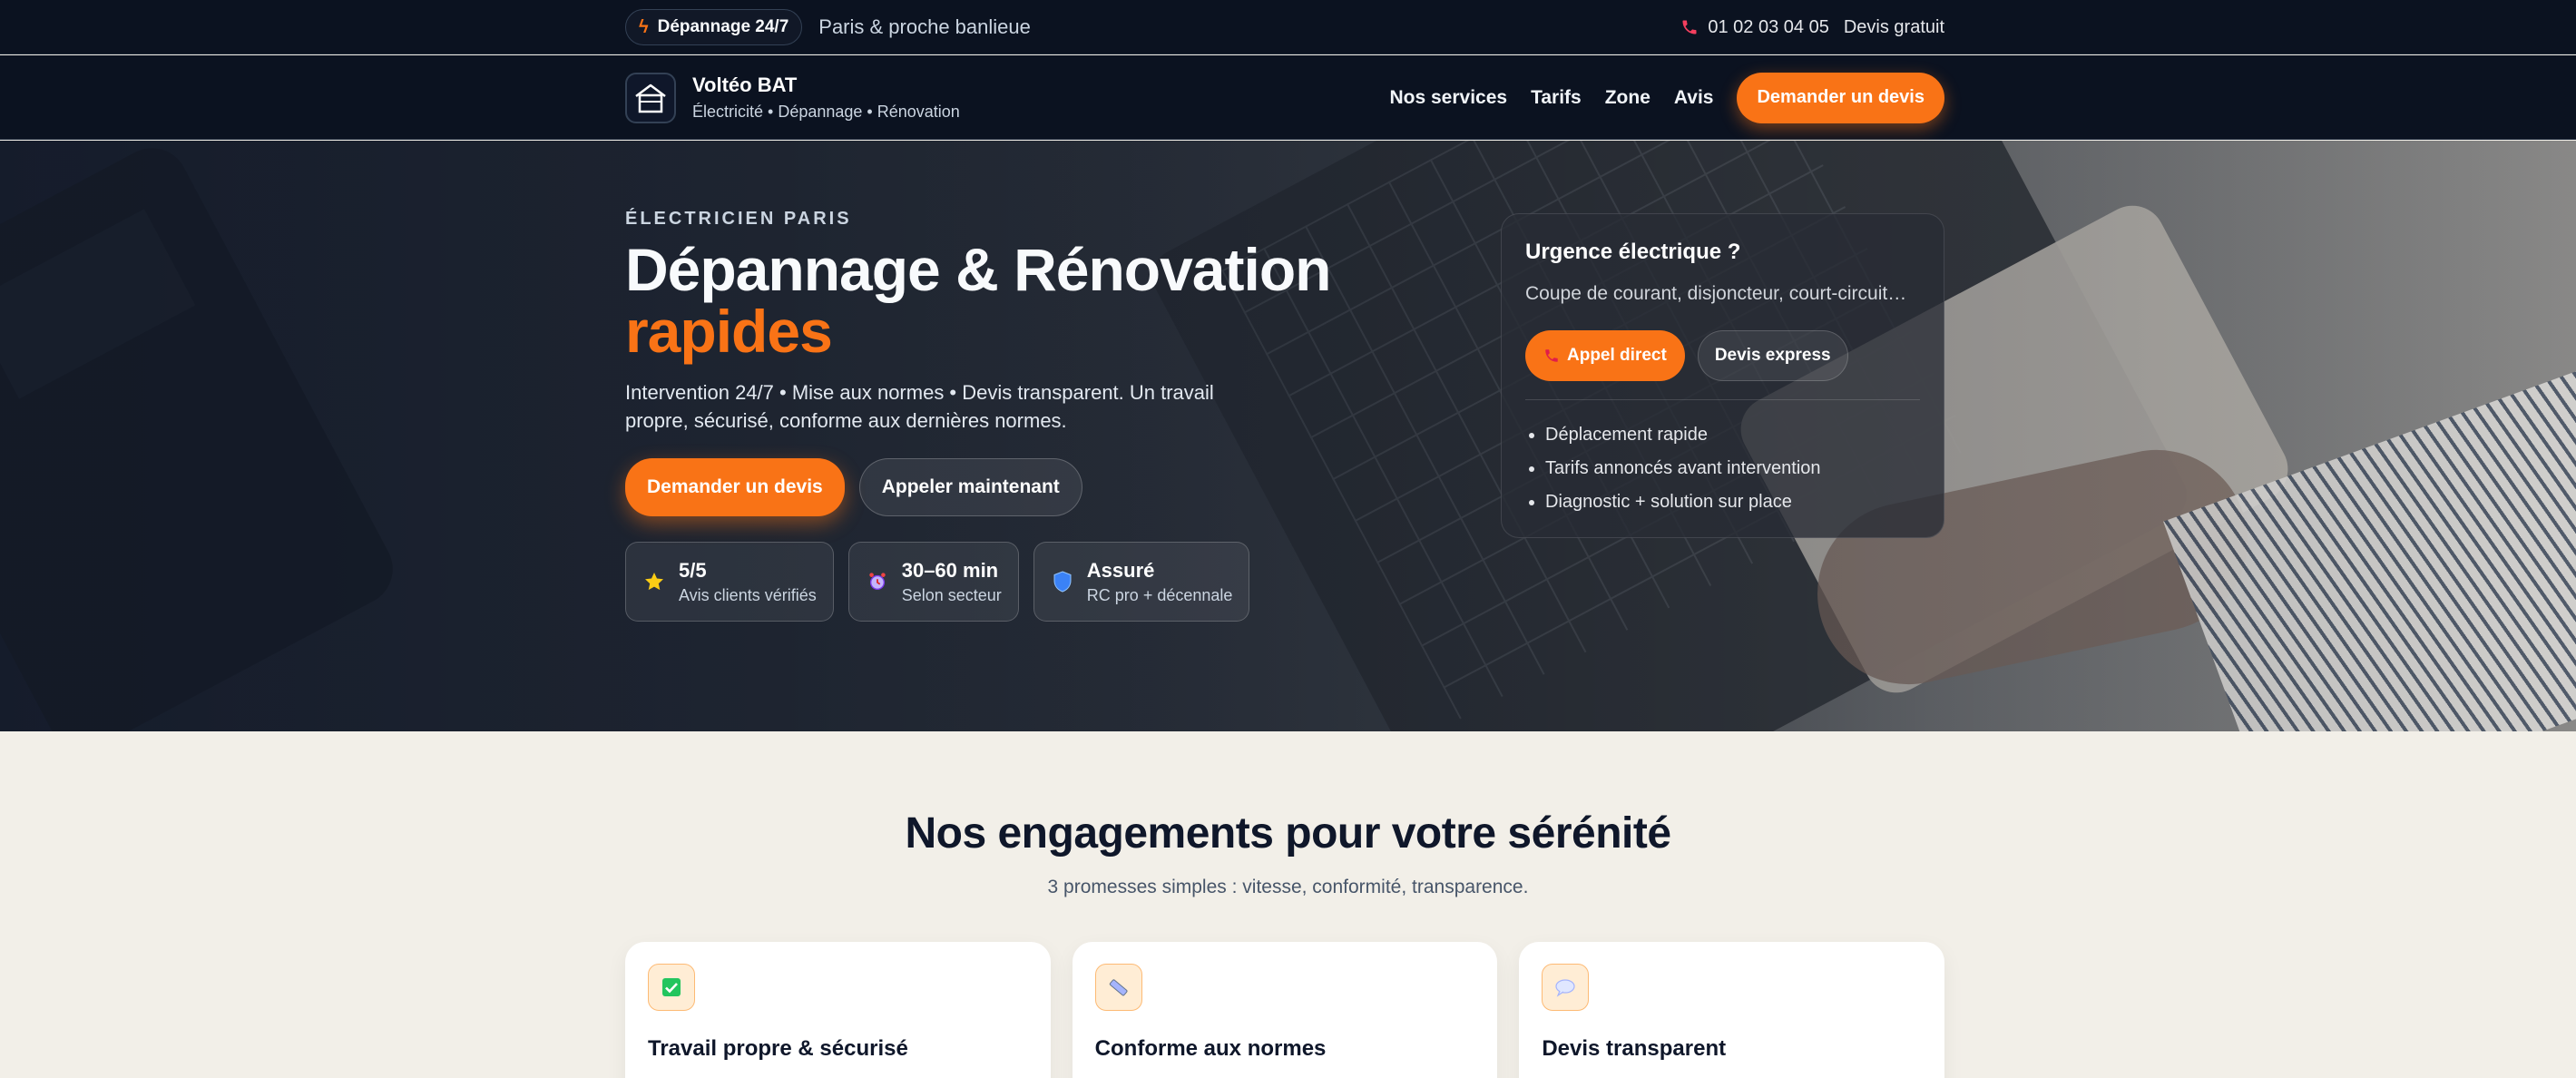  What do you see at coordinates (1118, 987) in the screenshot?
I see `ruler-icon` at bounding box center [1118, 987].